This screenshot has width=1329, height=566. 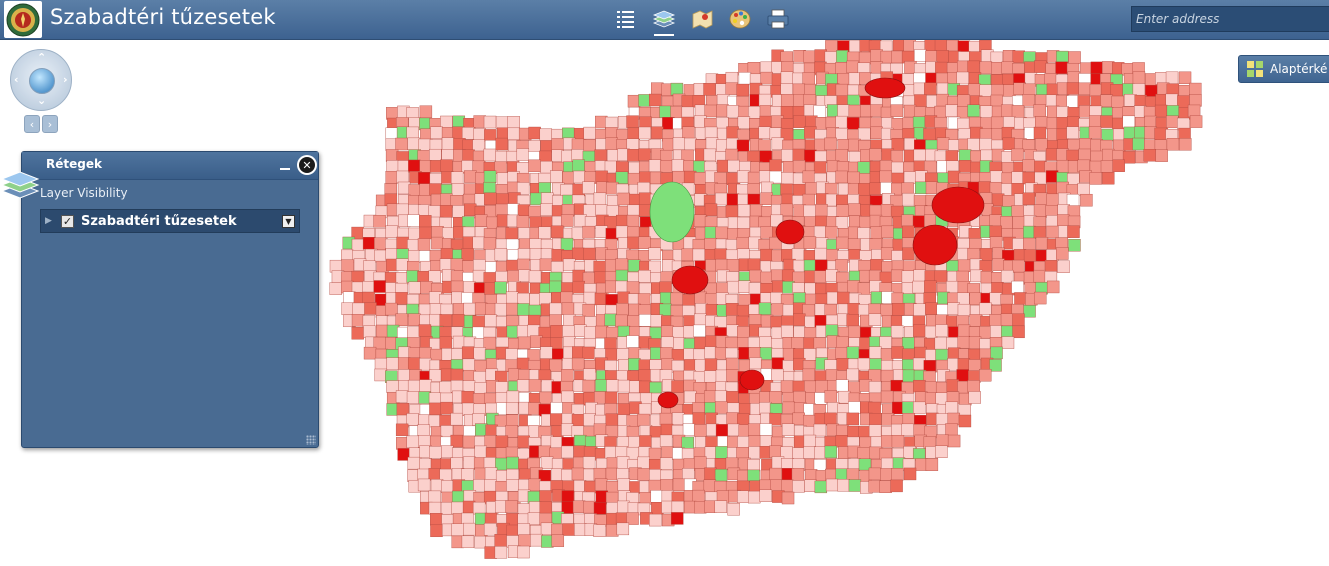 I want to click on close-button: ✕, so click(x=307, y=165).